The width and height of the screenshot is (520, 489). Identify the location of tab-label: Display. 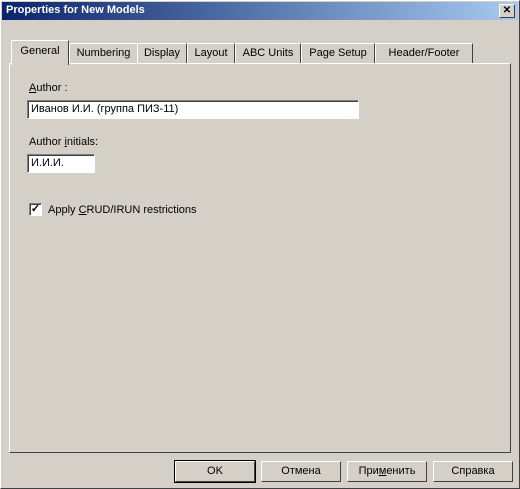
(162, 53).